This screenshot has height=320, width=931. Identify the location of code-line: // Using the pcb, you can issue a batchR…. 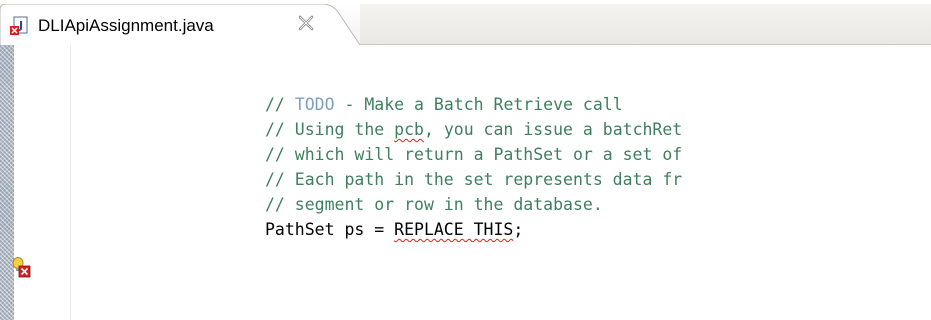
(473, 129).